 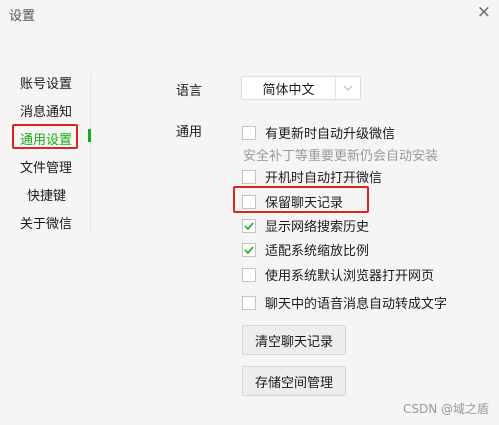 I want to click on option-auto-start: 开机时自动打开微信, so click(x=312, y=176).